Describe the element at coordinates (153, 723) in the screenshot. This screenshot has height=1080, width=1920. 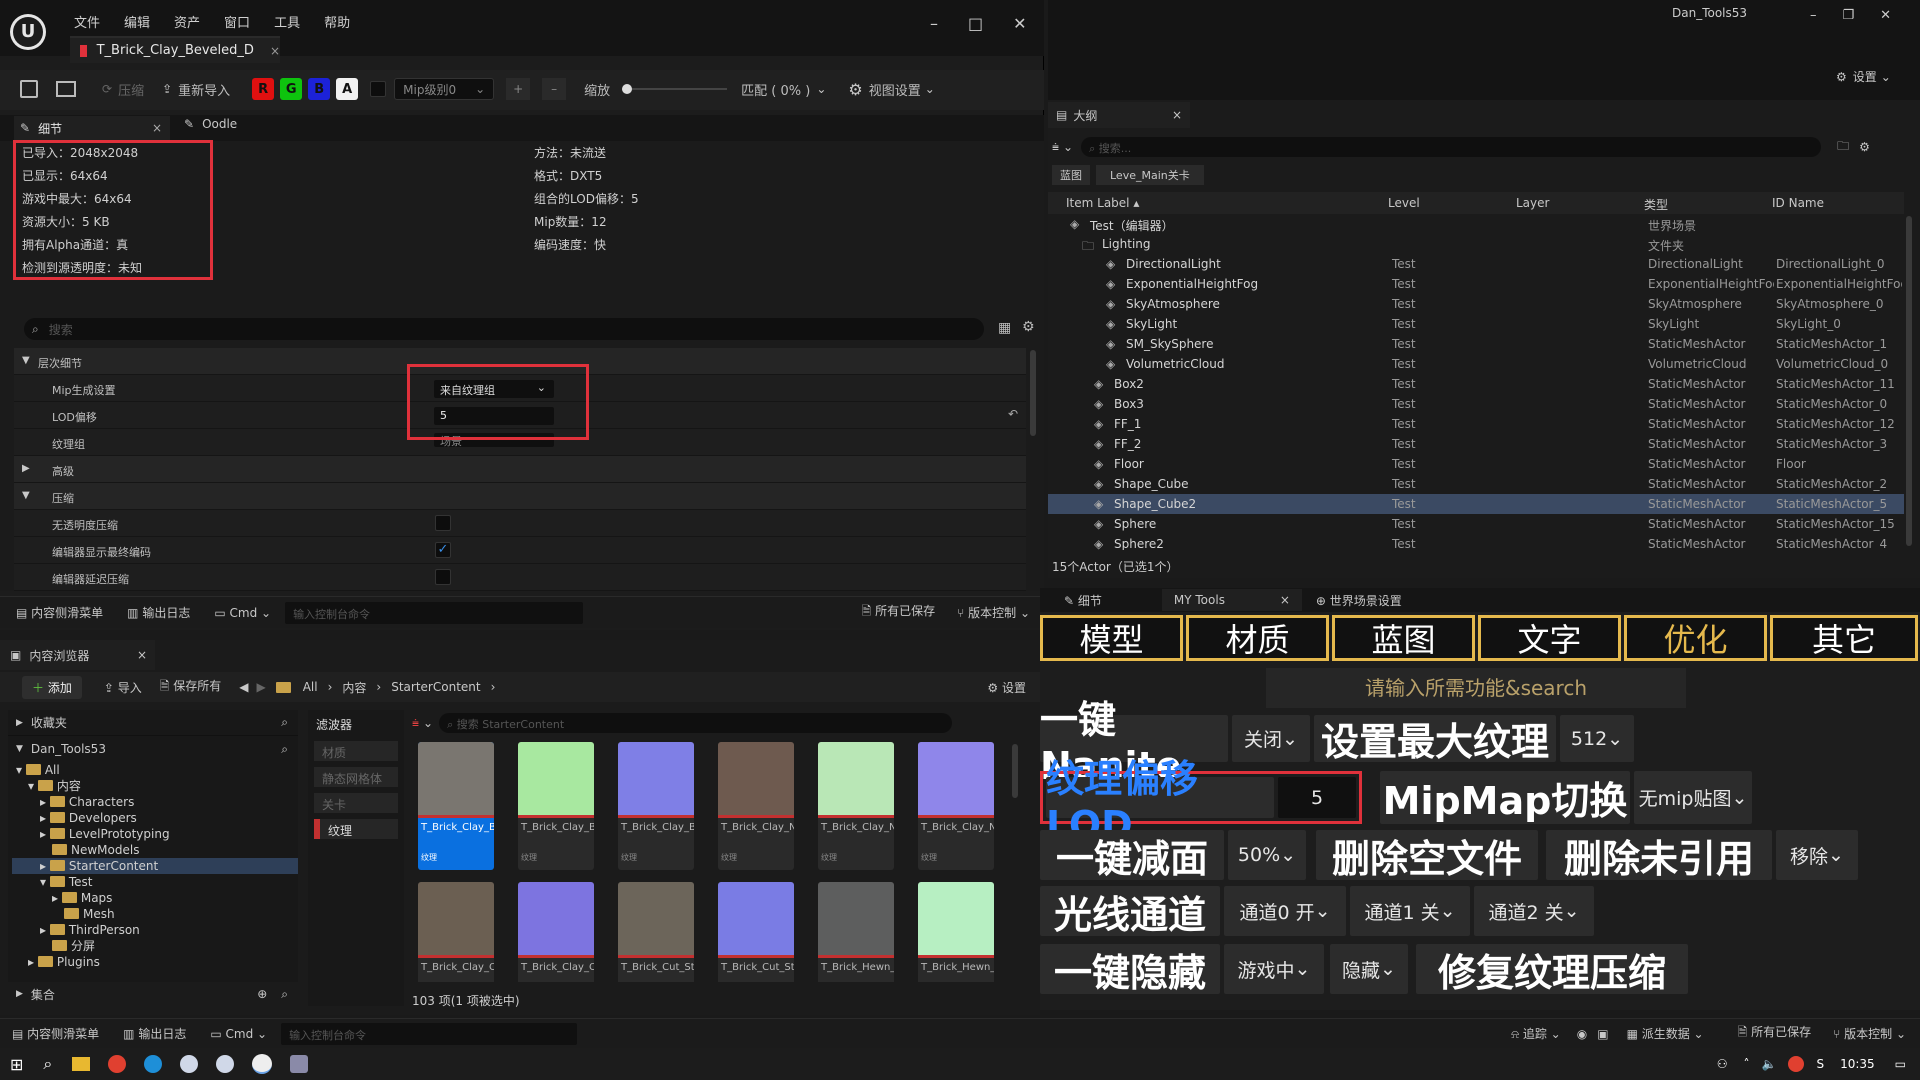
I see `favorites-header: ▶ 收藏夹 ⌕` at that location.